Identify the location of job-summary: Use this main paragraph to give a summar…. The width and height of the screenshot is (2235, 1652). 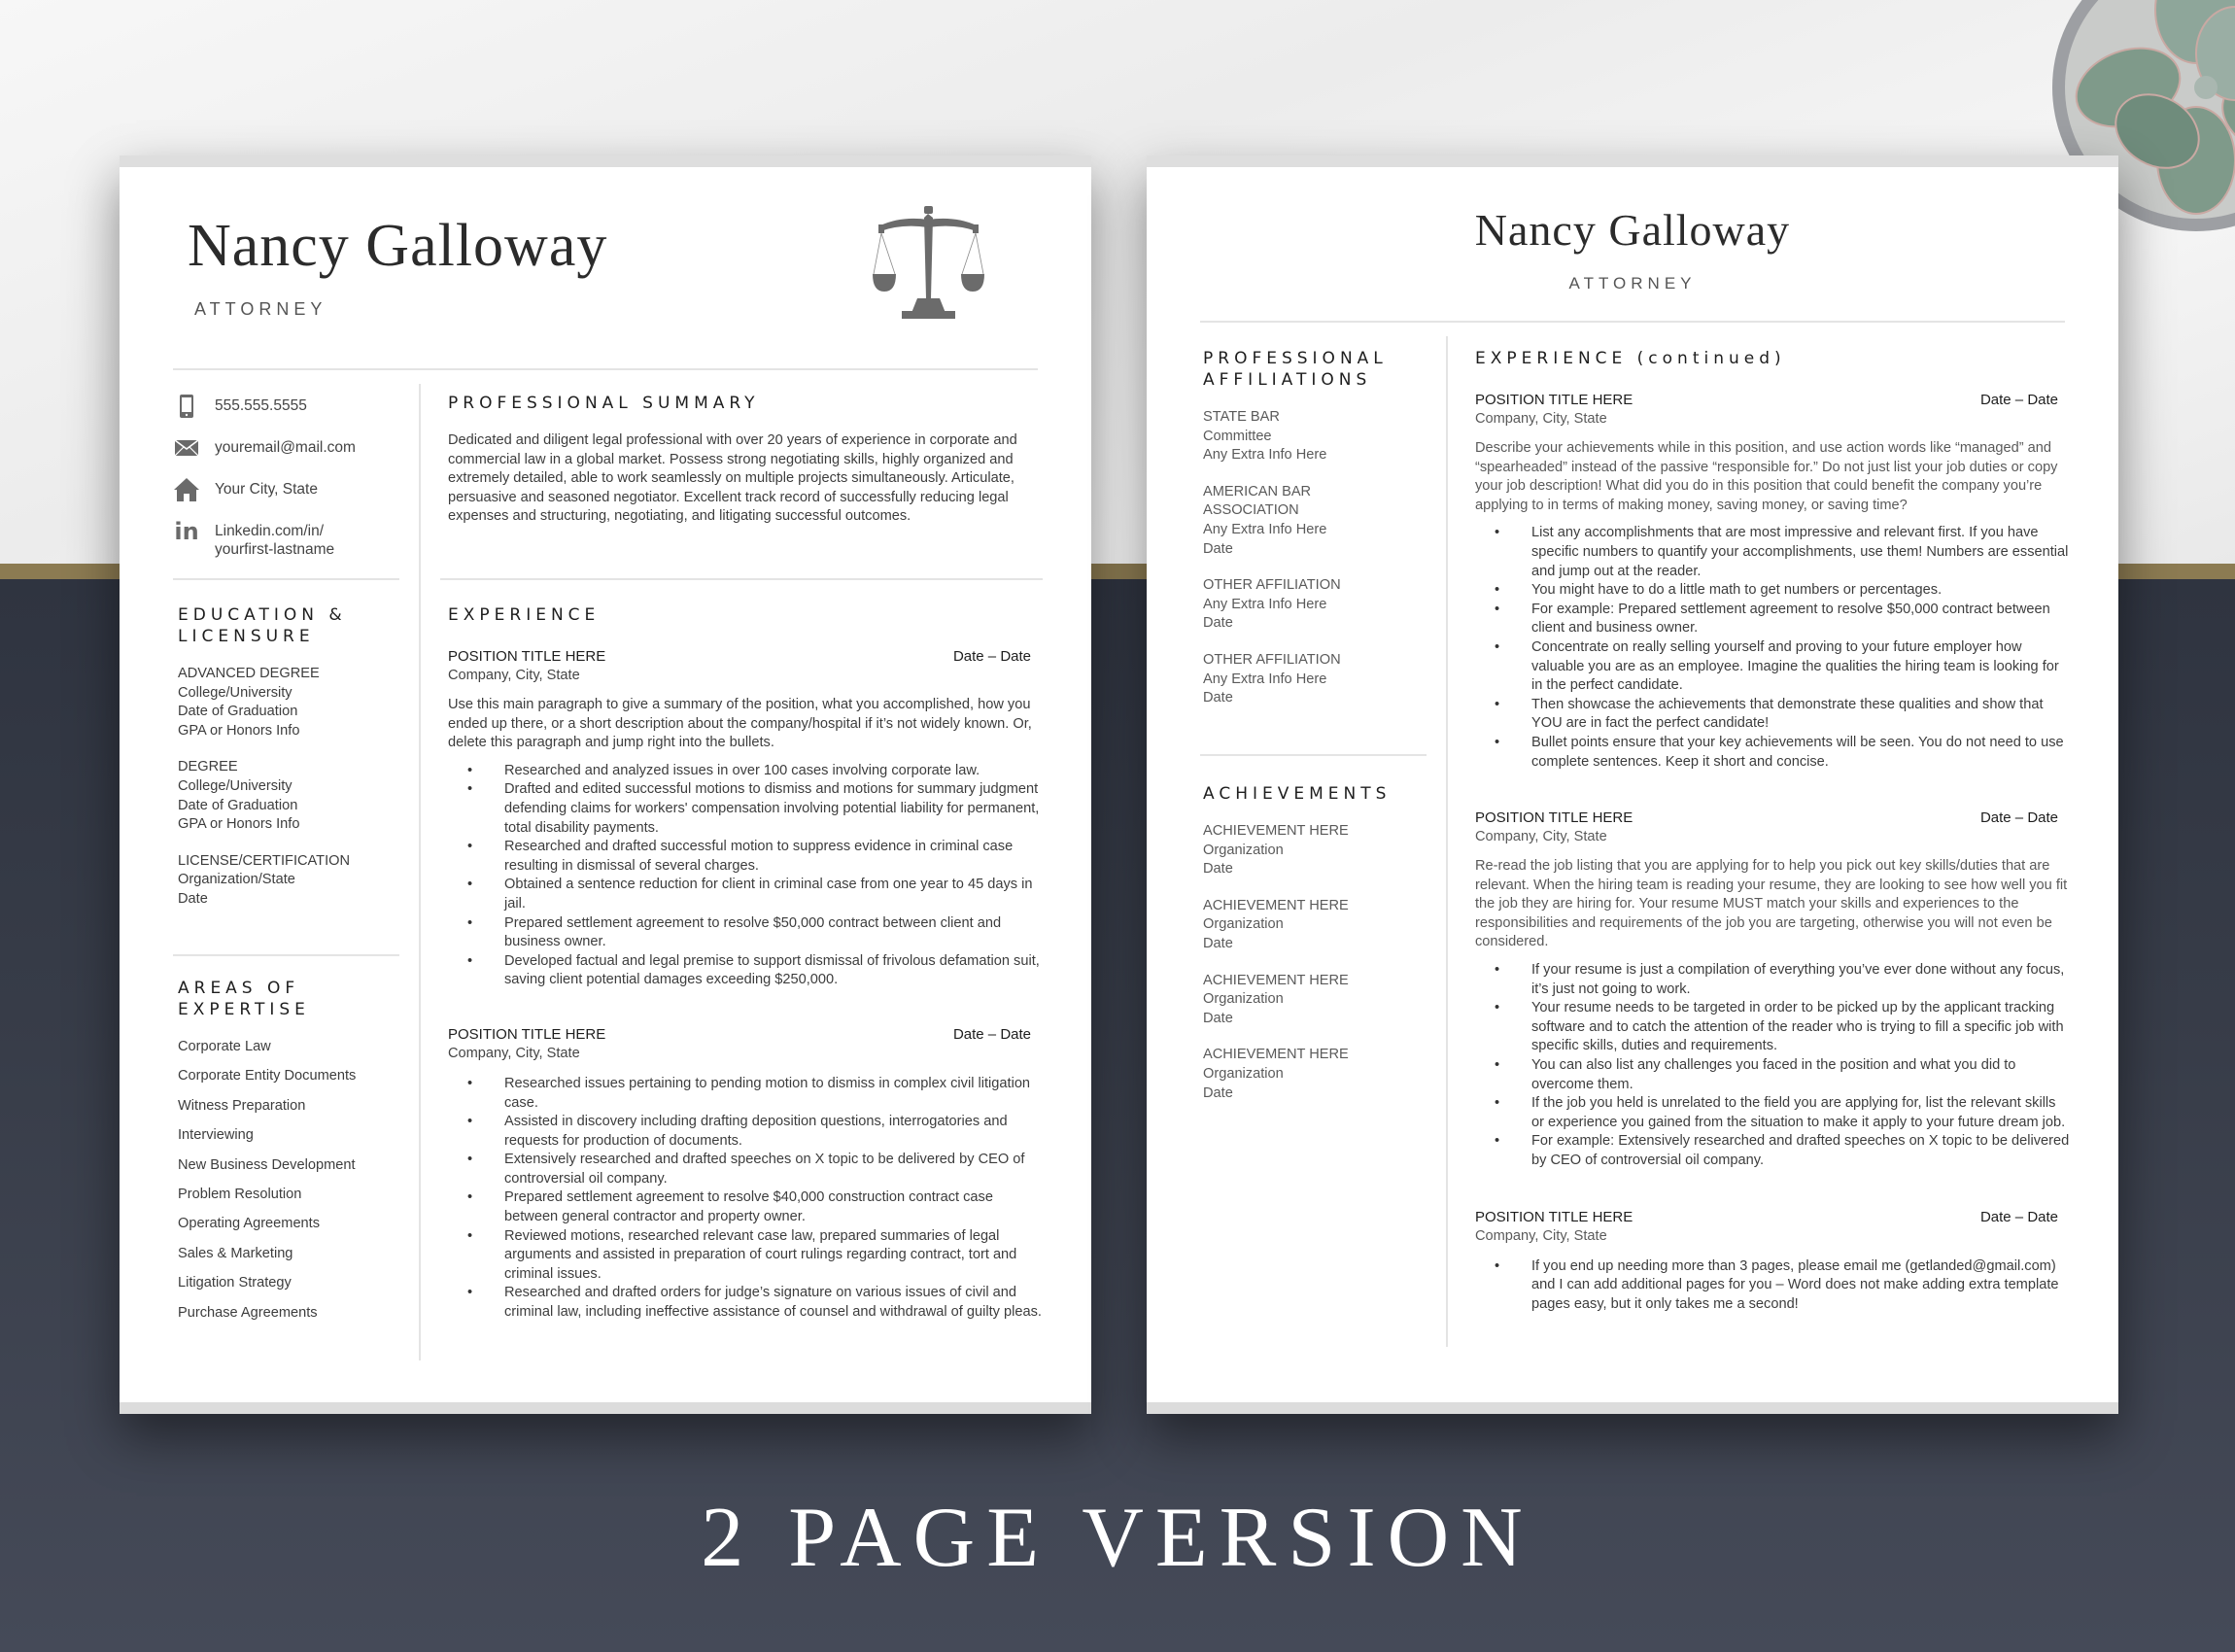
(740, 724).